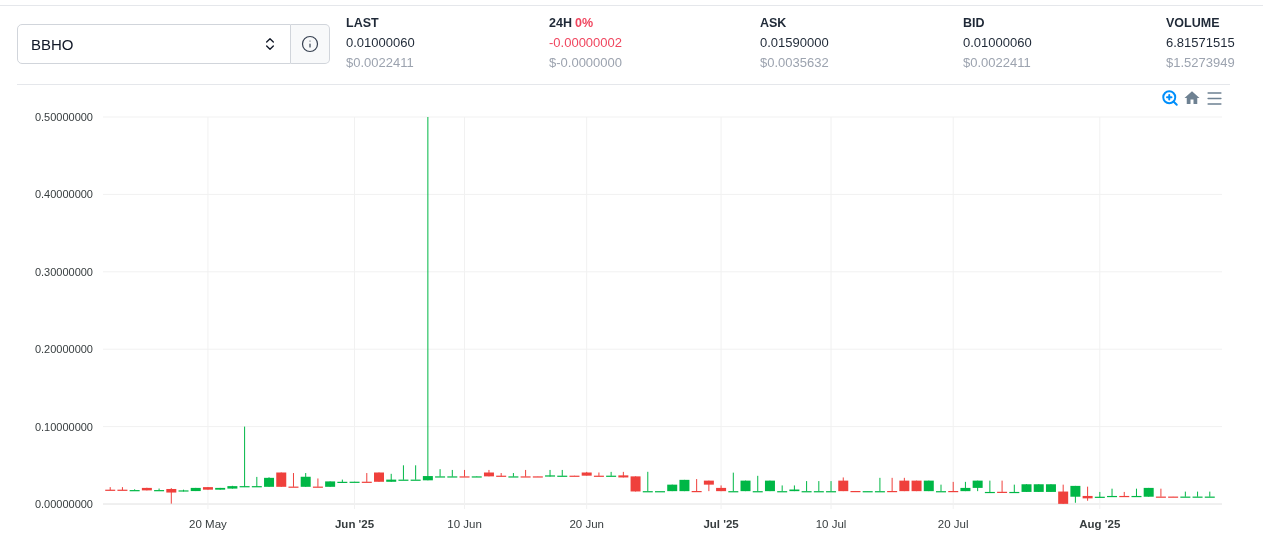  Describe the element at coordinates (63, 271) in the screenshot. I see `axis-label: 0.30000000` at that location.